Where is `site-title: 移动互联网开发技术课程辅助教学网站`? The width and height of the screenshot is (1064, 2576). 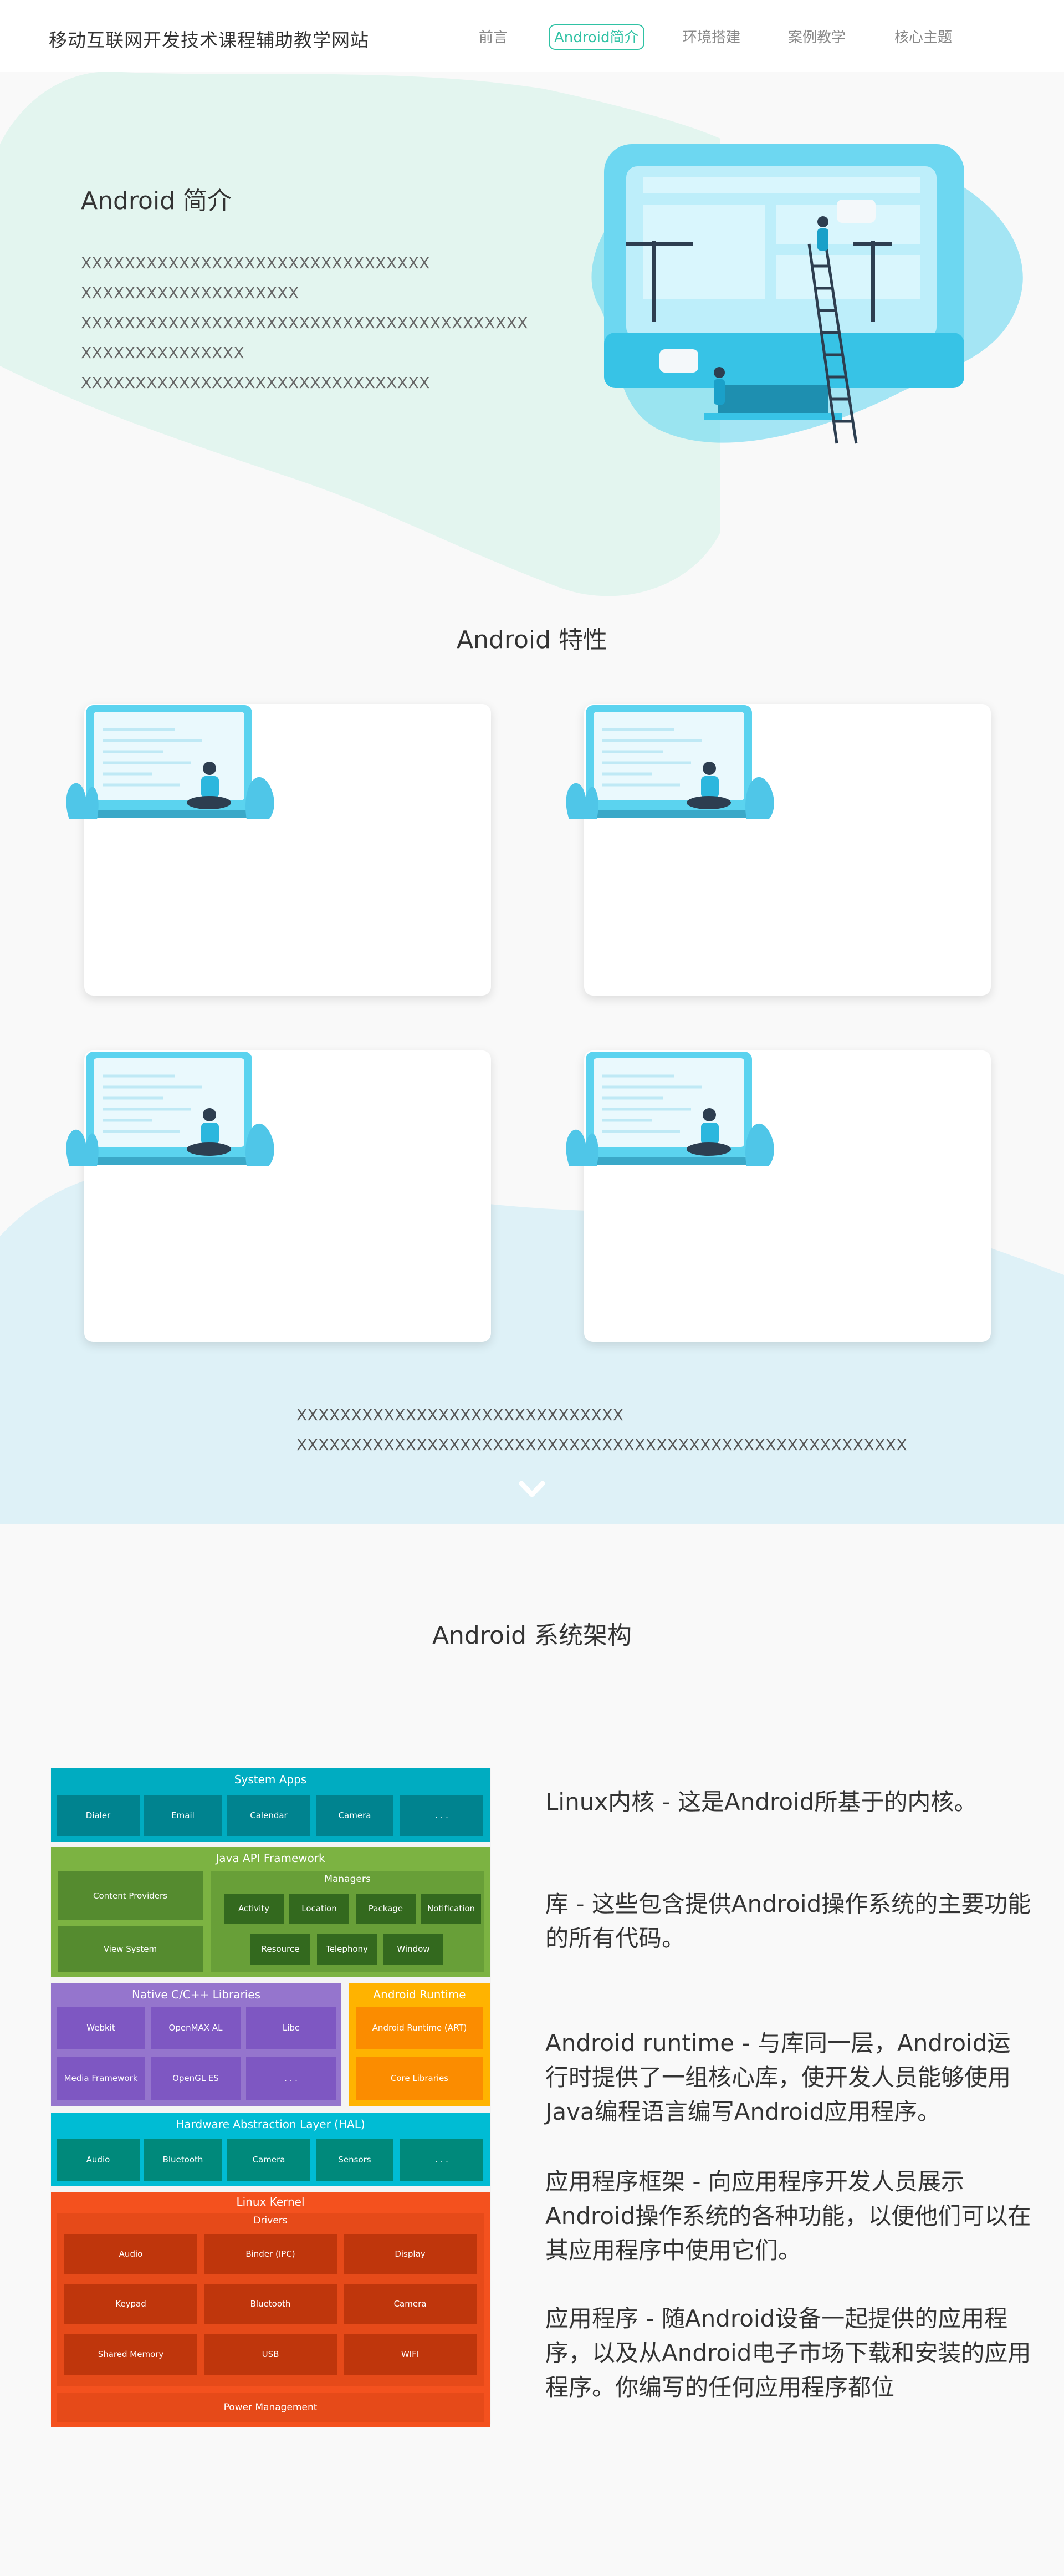 site-title: 移动互联网开发技术课程辅助教学网站 is located at coordinates (209, 38).